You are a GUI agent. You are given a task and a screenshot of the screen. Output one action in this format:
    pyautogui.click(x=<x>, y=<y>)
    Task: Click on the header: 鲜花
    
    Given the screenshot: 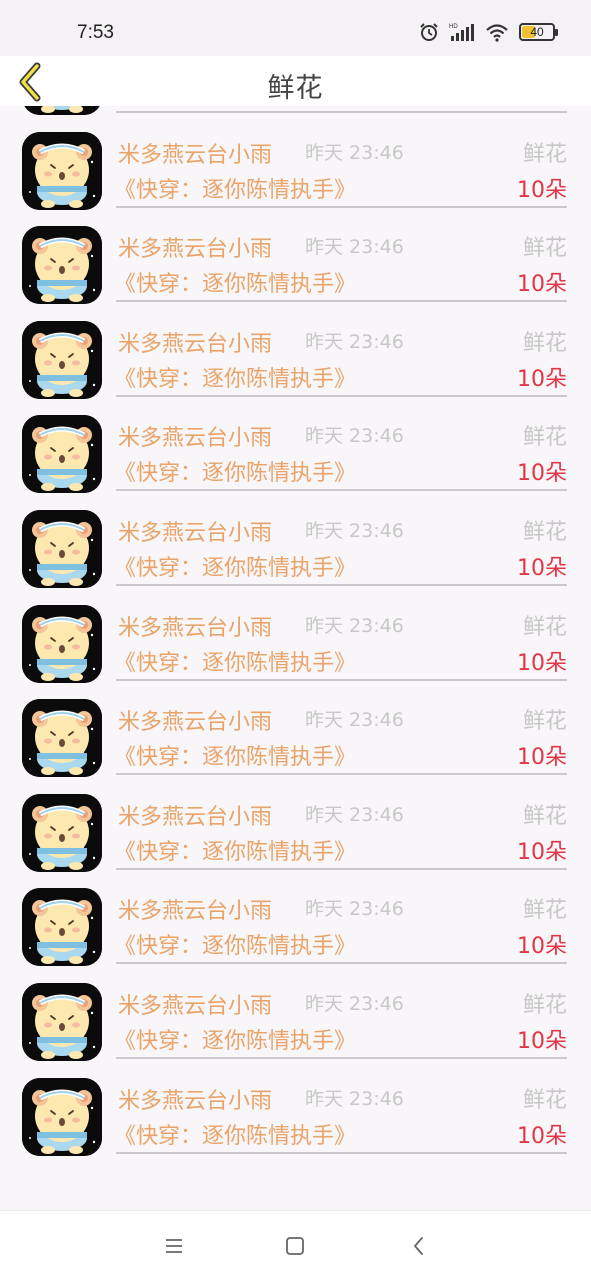 What is the action you would take?
    pyautogui.click(x=295, y=81)
    